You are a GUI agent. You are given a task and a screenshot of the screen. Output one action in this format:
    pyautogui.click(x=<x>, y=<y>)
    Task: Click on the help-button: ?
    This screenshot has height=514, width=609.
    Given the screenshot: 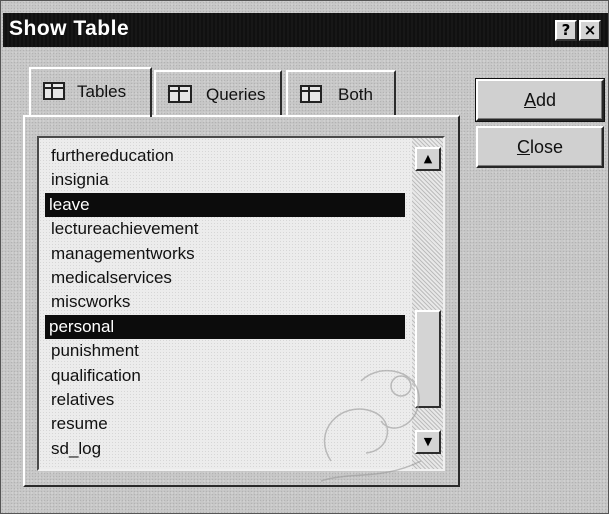 What is the action you would take?
    pyautogui.click(x=566, y=30)
    